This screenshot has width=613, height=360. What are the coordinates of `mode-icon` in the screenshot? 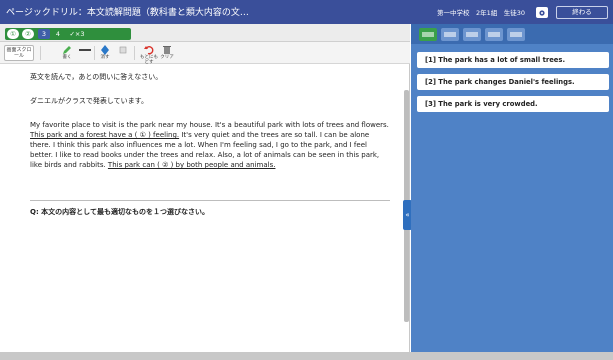 It's located at (428, 34).